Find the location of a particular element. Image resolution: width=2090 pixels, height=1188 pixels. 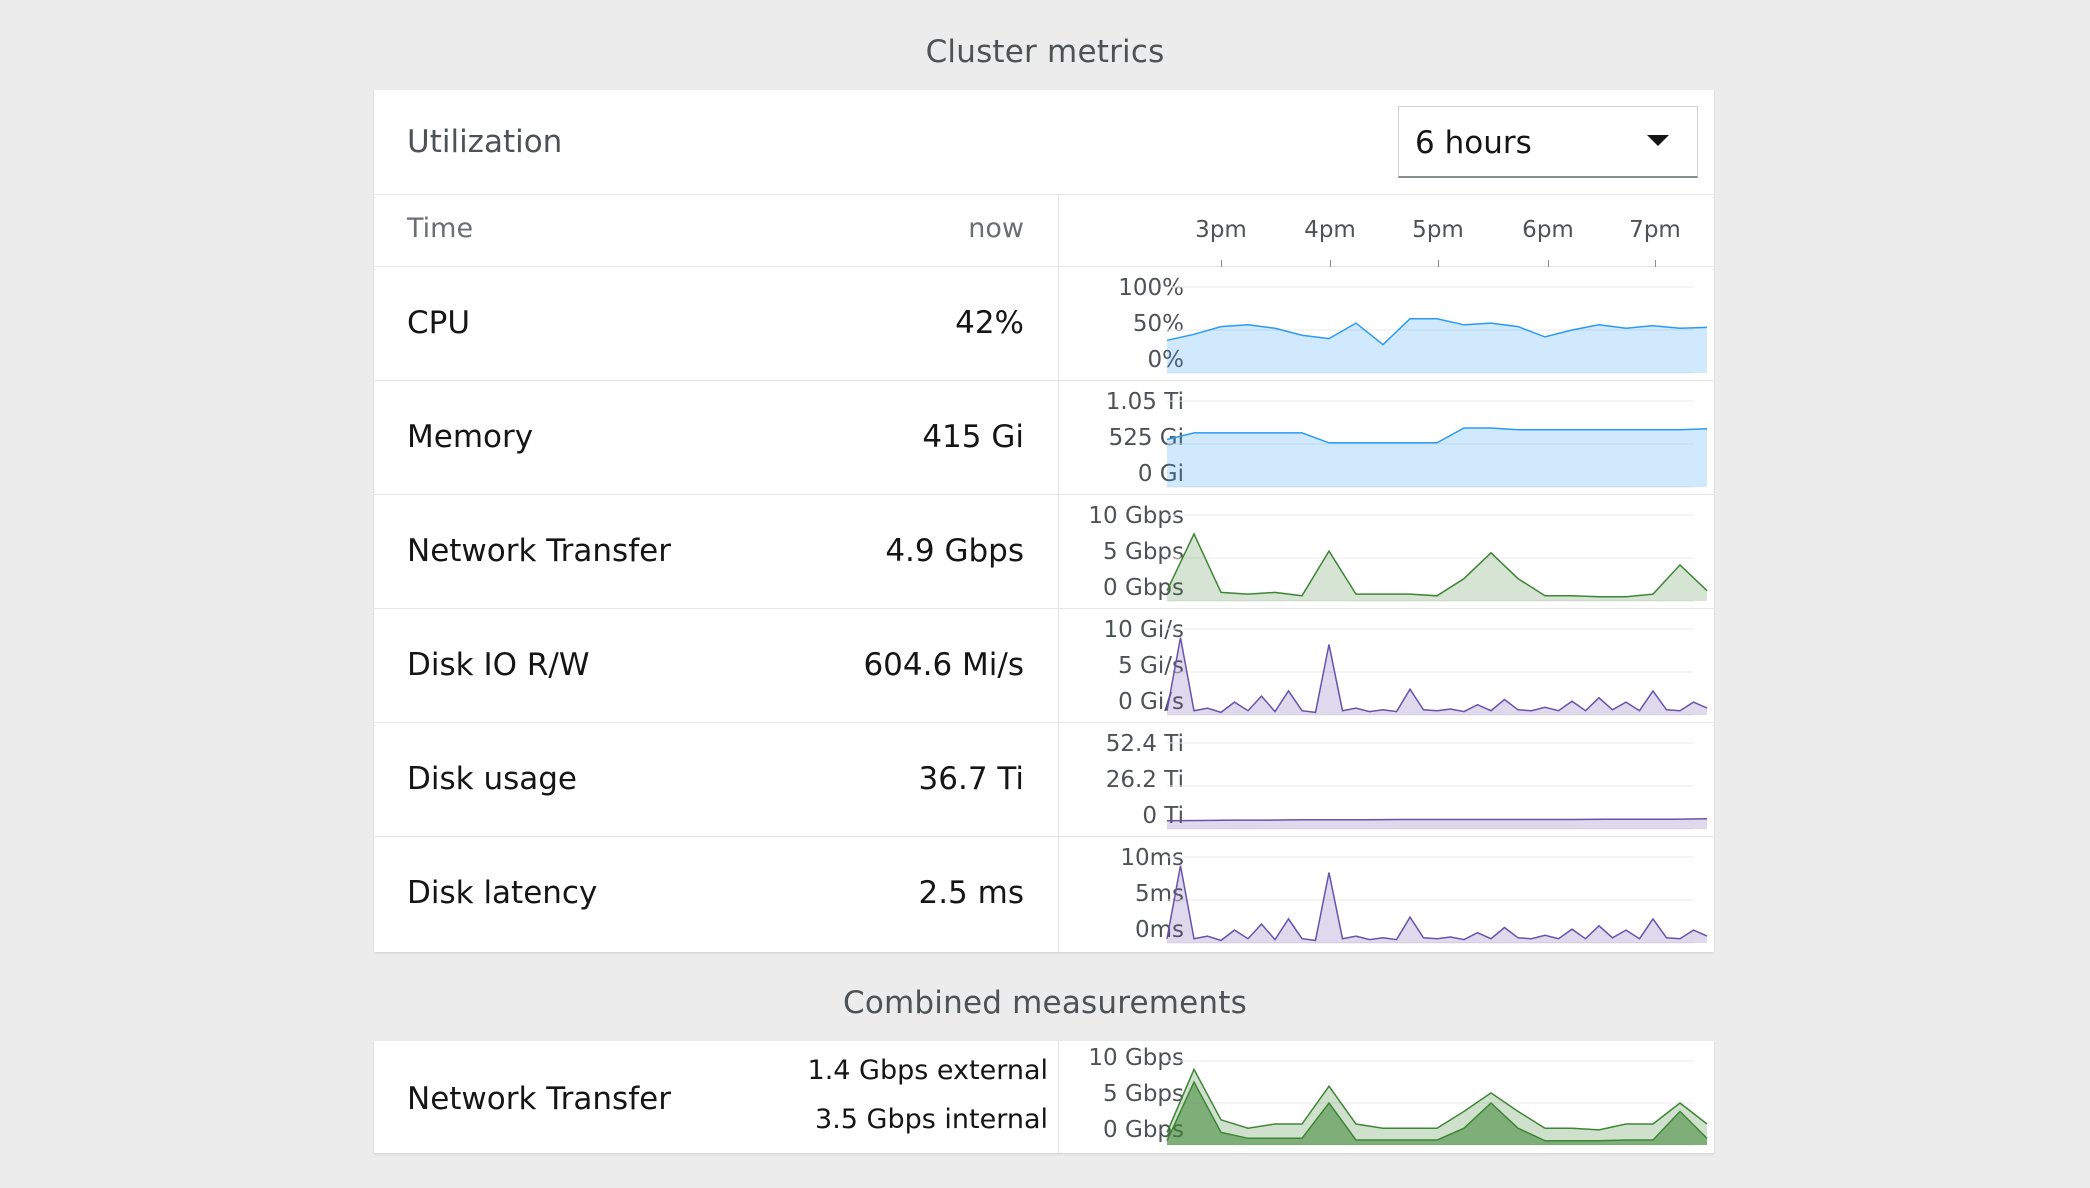

time-range-dropdown: 6 hours is located at coordinates (1548, 142).